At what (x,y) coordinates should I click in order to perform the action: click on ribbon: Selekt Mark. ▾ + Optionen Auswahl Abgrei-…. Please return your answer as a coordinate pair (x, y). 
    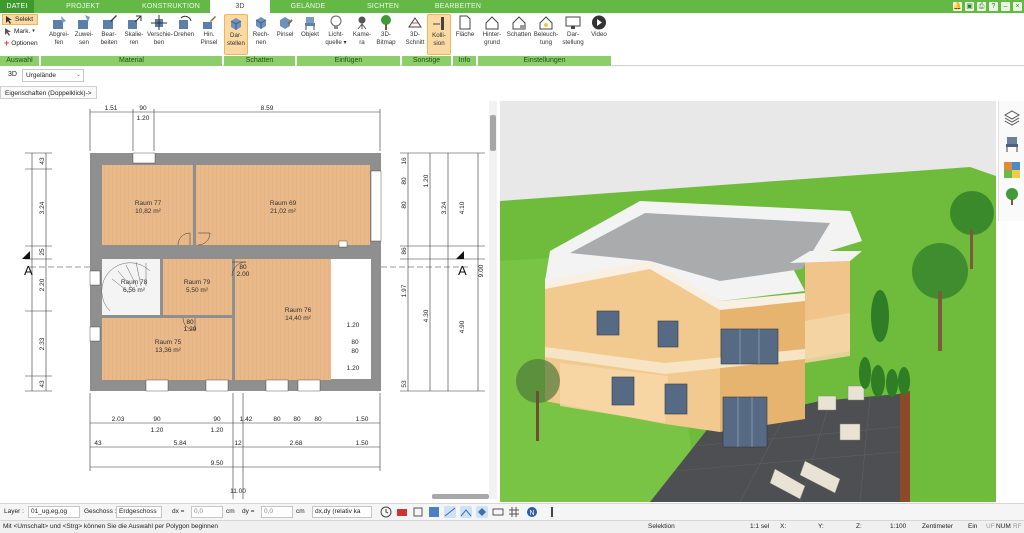
    Looking at the image, I should click on (512, 39).